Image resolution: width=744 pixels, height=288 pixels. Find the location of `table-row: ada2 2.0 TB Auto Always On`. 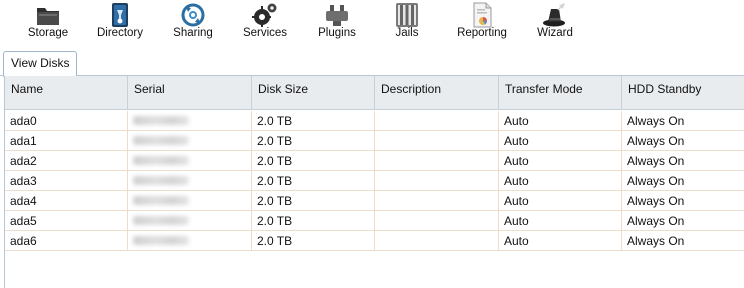

table-row: ada2 2.0 TB Auto Always On is located at coordinates (374, 161).